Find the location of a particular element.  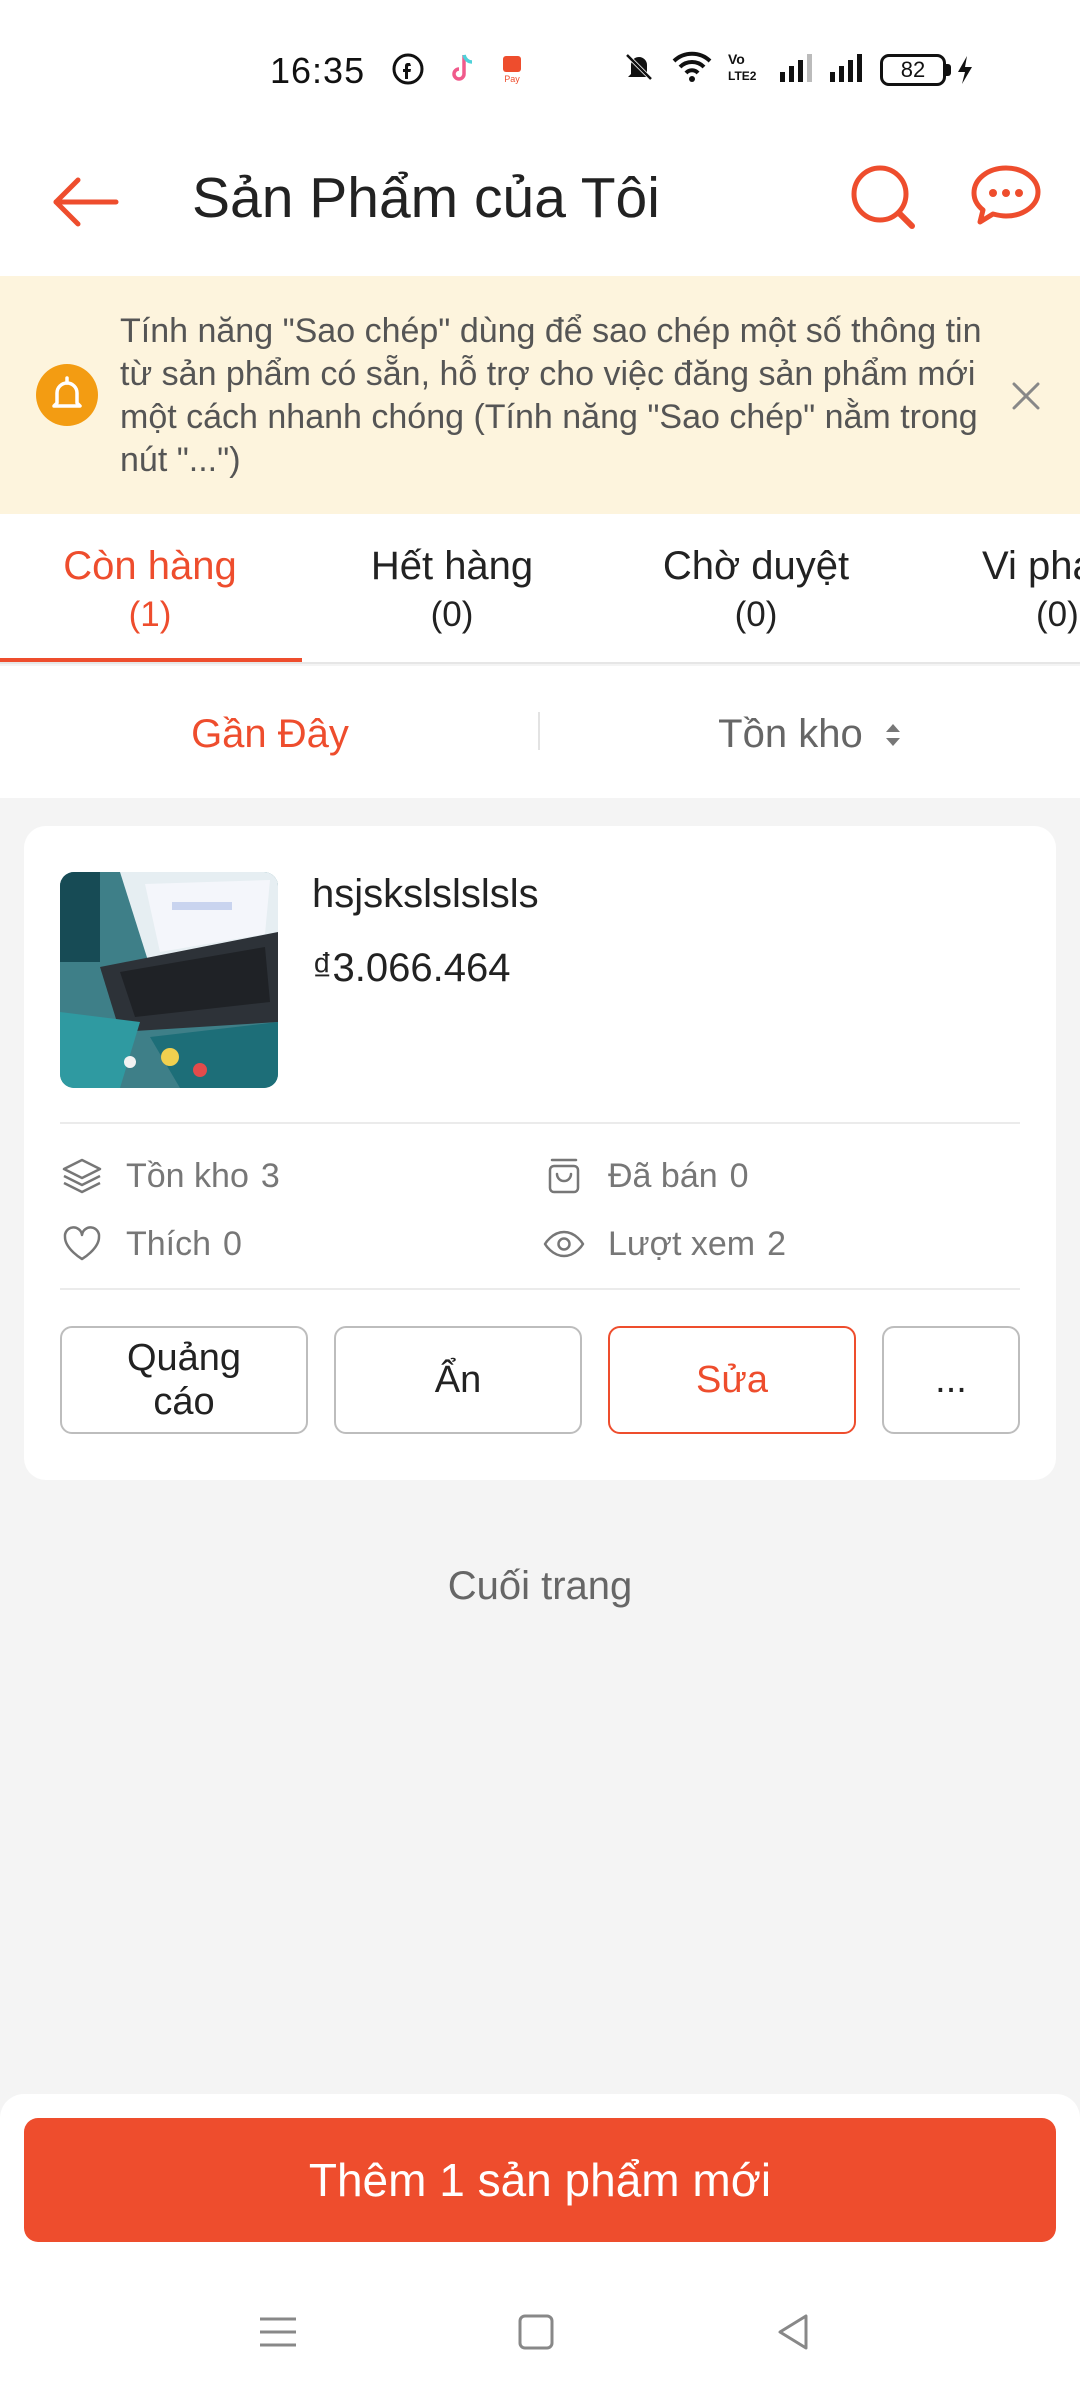

stock-label: Tồn kho is located at coordinates (187, 1175).